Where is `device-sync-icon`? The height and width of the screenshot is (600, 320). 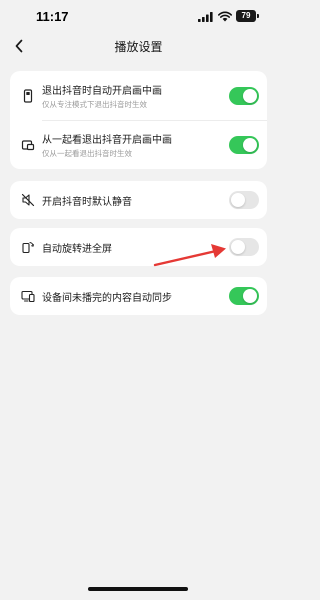
device-sync-icon is located at coordinates (28, 296).